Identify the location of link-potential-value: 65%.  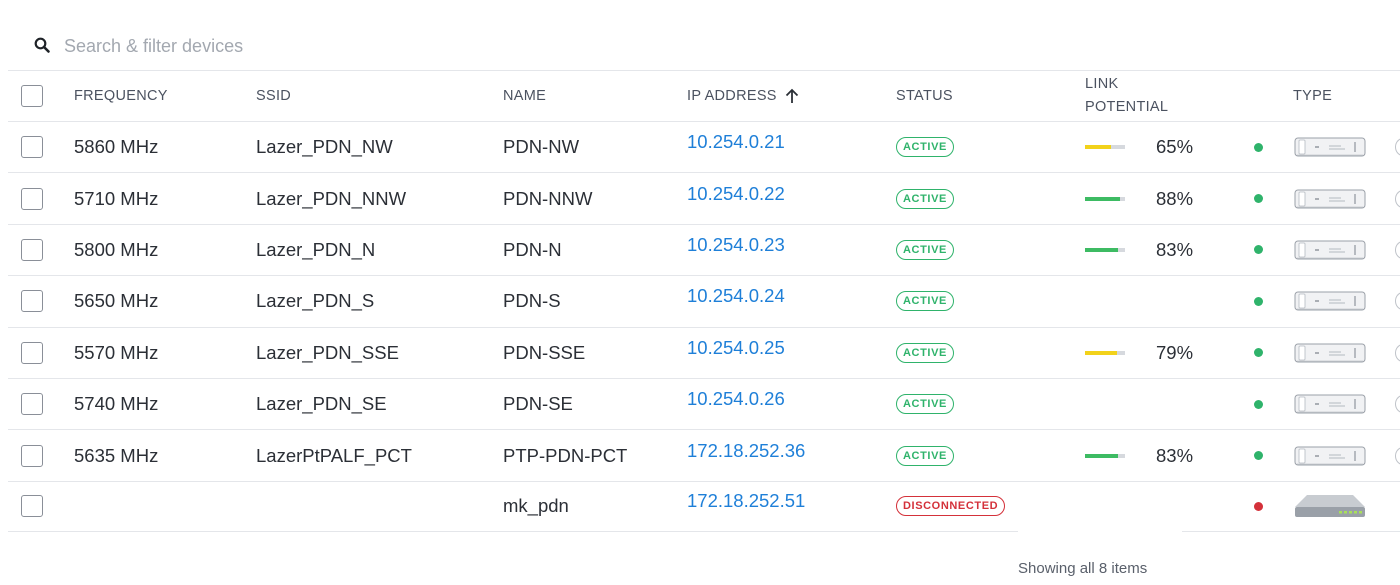
(1175, 147).